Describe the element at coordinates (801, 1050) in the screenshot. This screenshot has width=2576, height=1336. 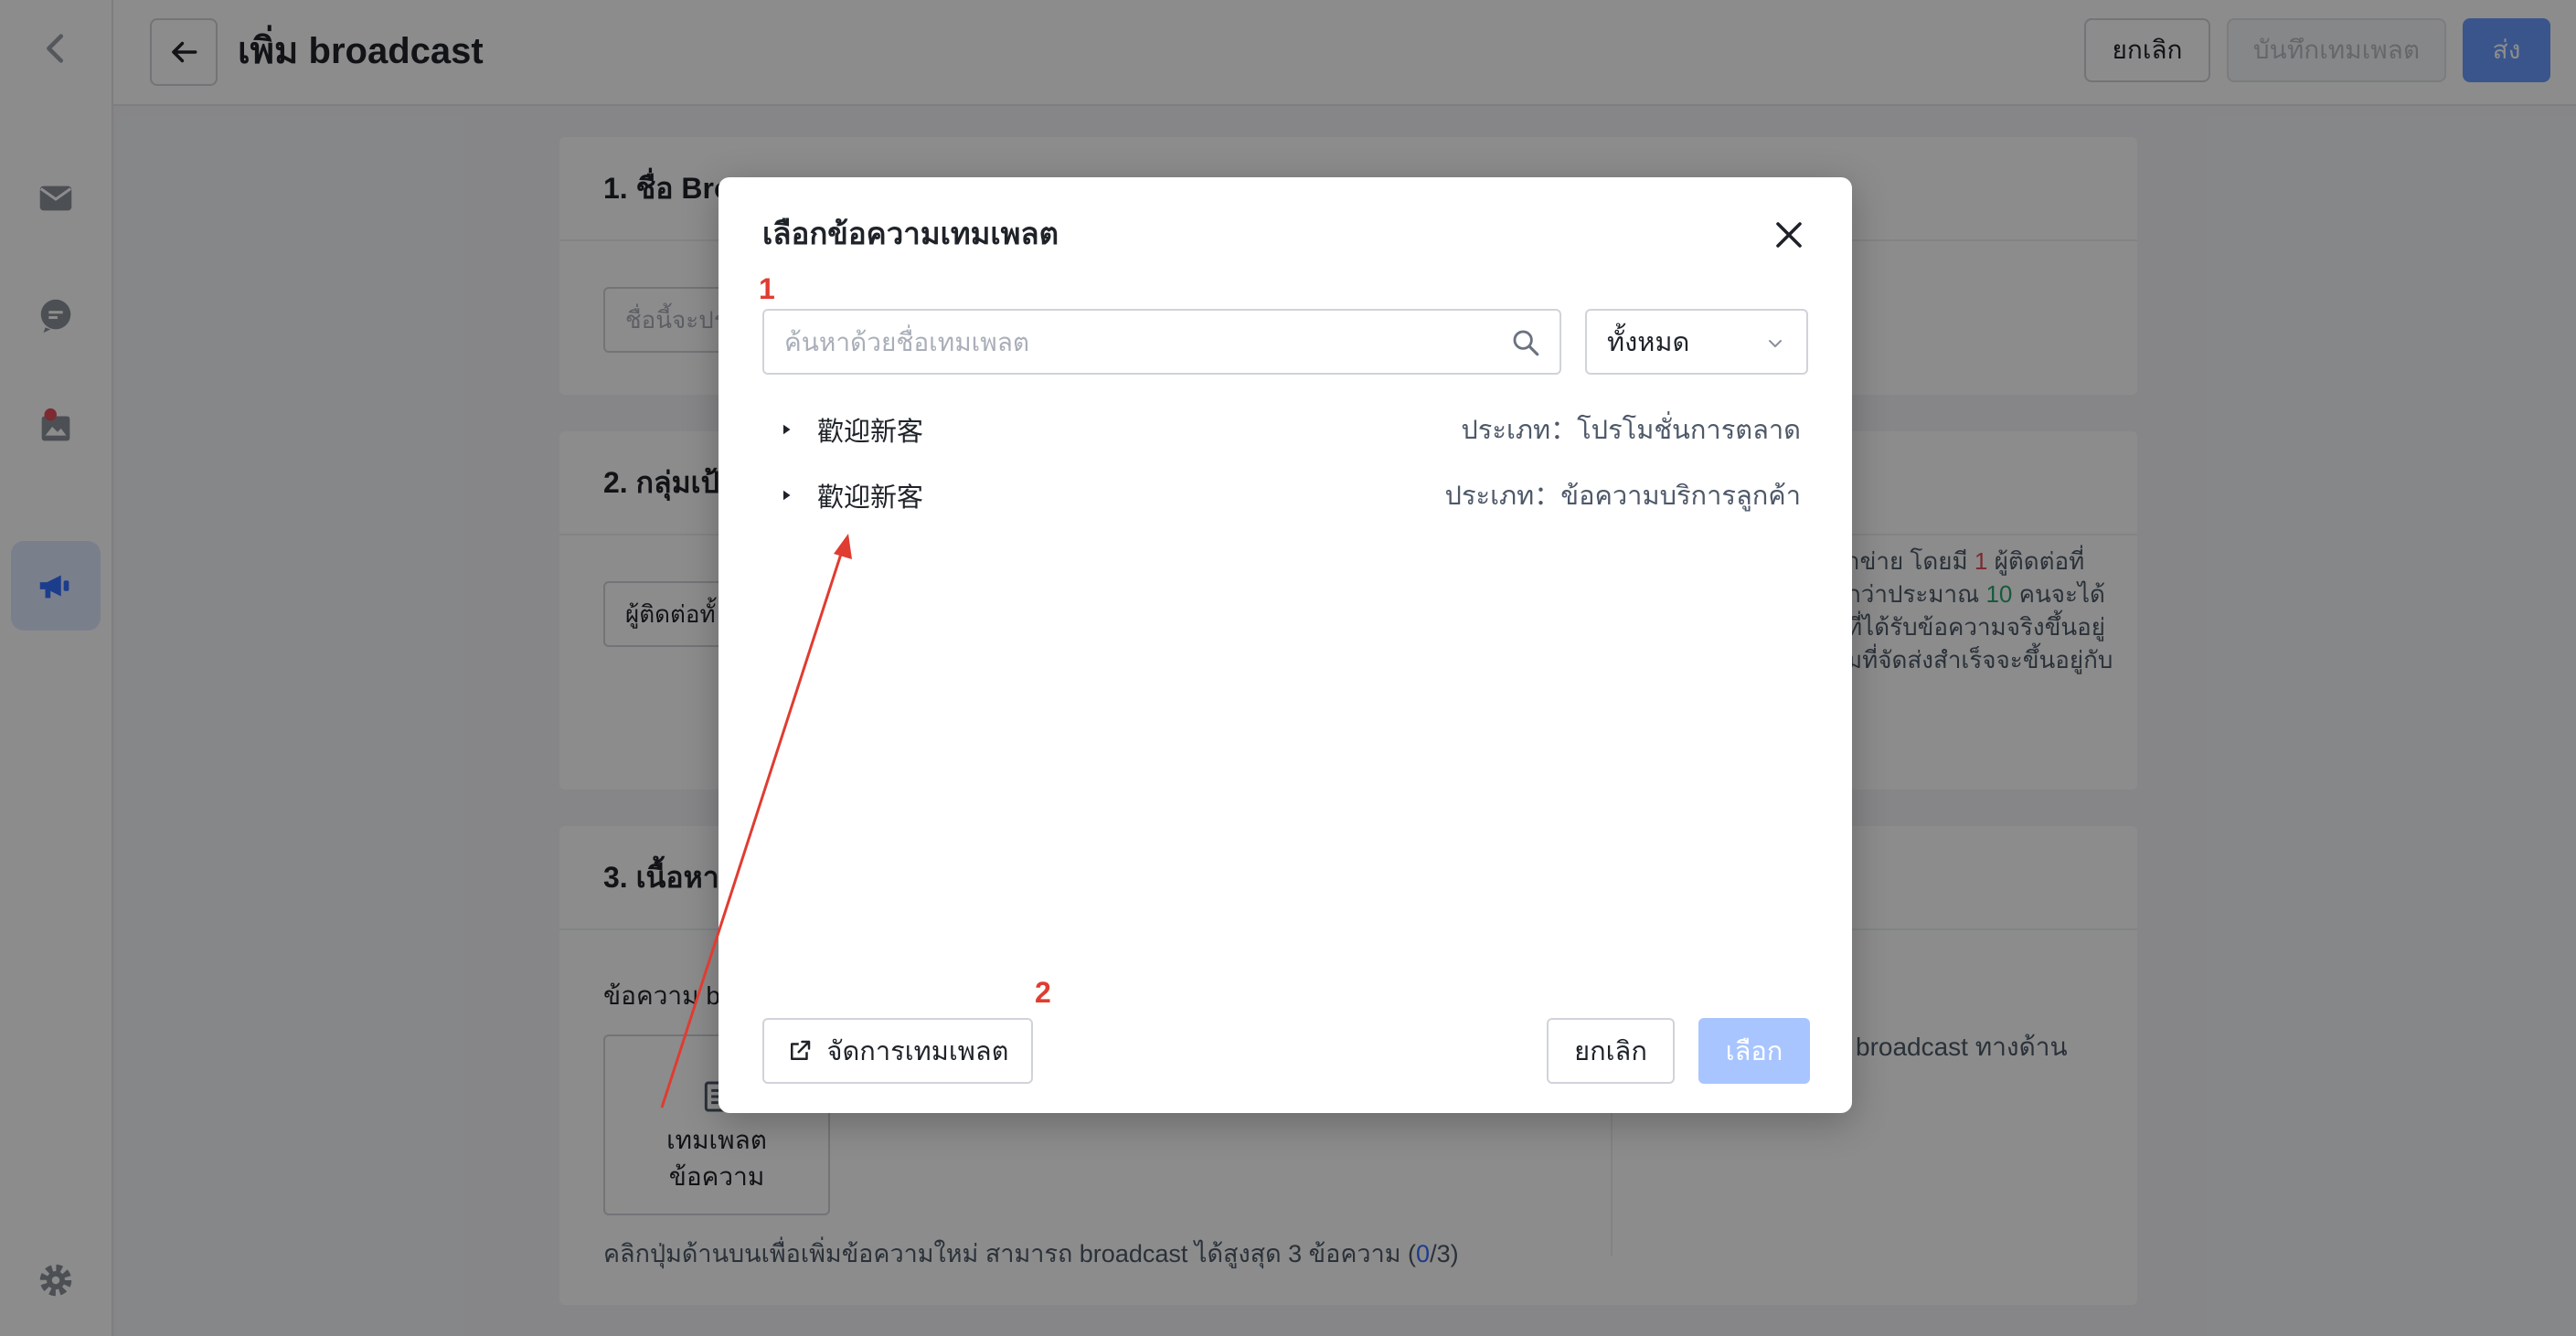
I see `external-link-icon` at that location.